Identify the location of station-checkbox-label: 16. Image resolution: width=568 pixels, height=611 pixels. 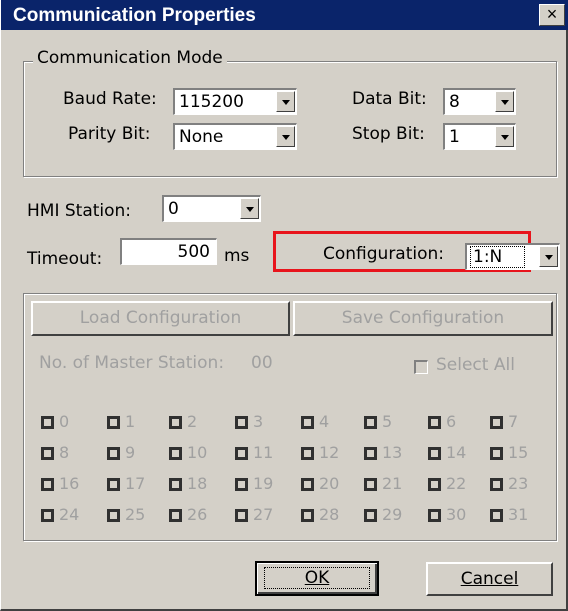
(69, 483).